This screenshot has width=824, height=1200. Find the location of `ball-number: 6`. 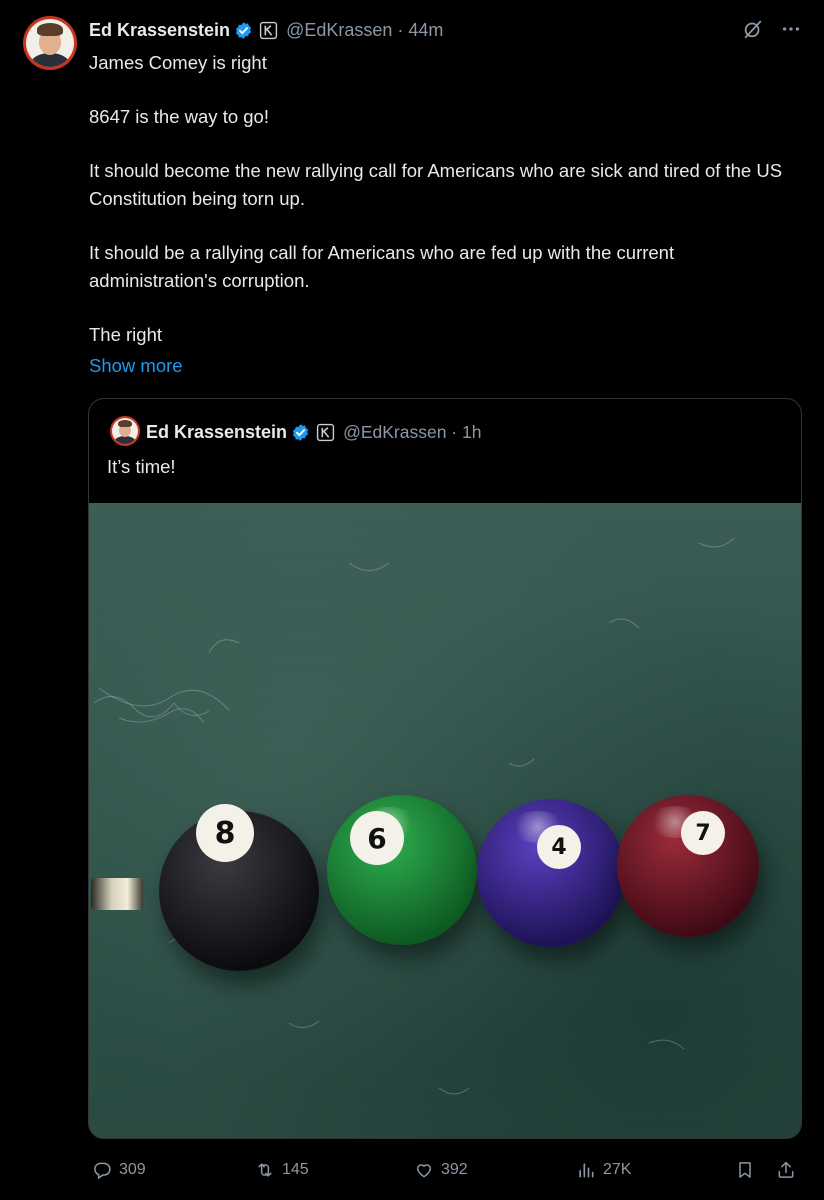

ball-number: 6 is located at coordinates (377, 838).